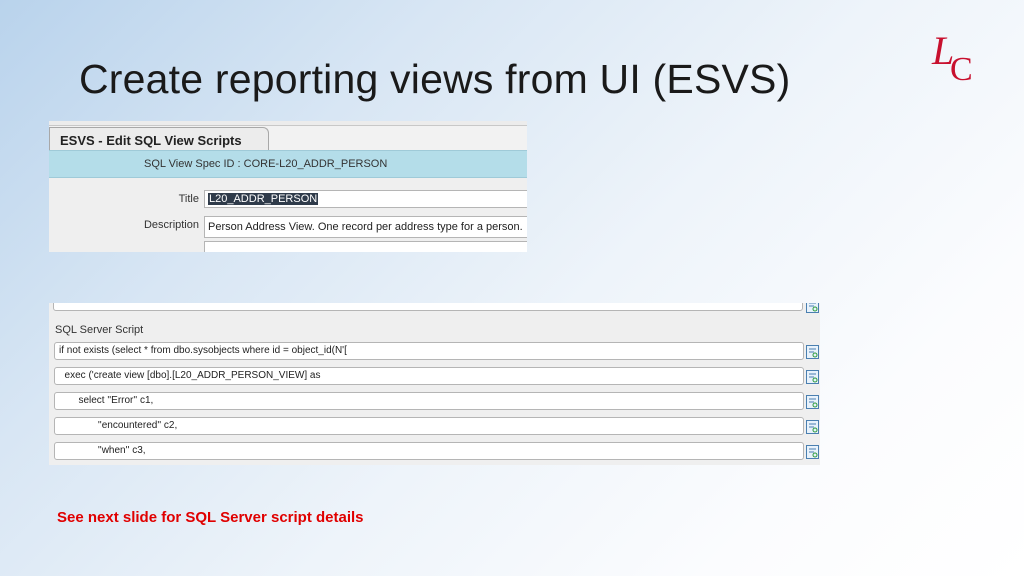 The height and width of the screenshot is (576, 1024). What do you see at coordinates (159, 139) in the screenshot?
I see `tab-esvs: ESVS - Edit SQL View Scripts` at bounding box center [159, 139].